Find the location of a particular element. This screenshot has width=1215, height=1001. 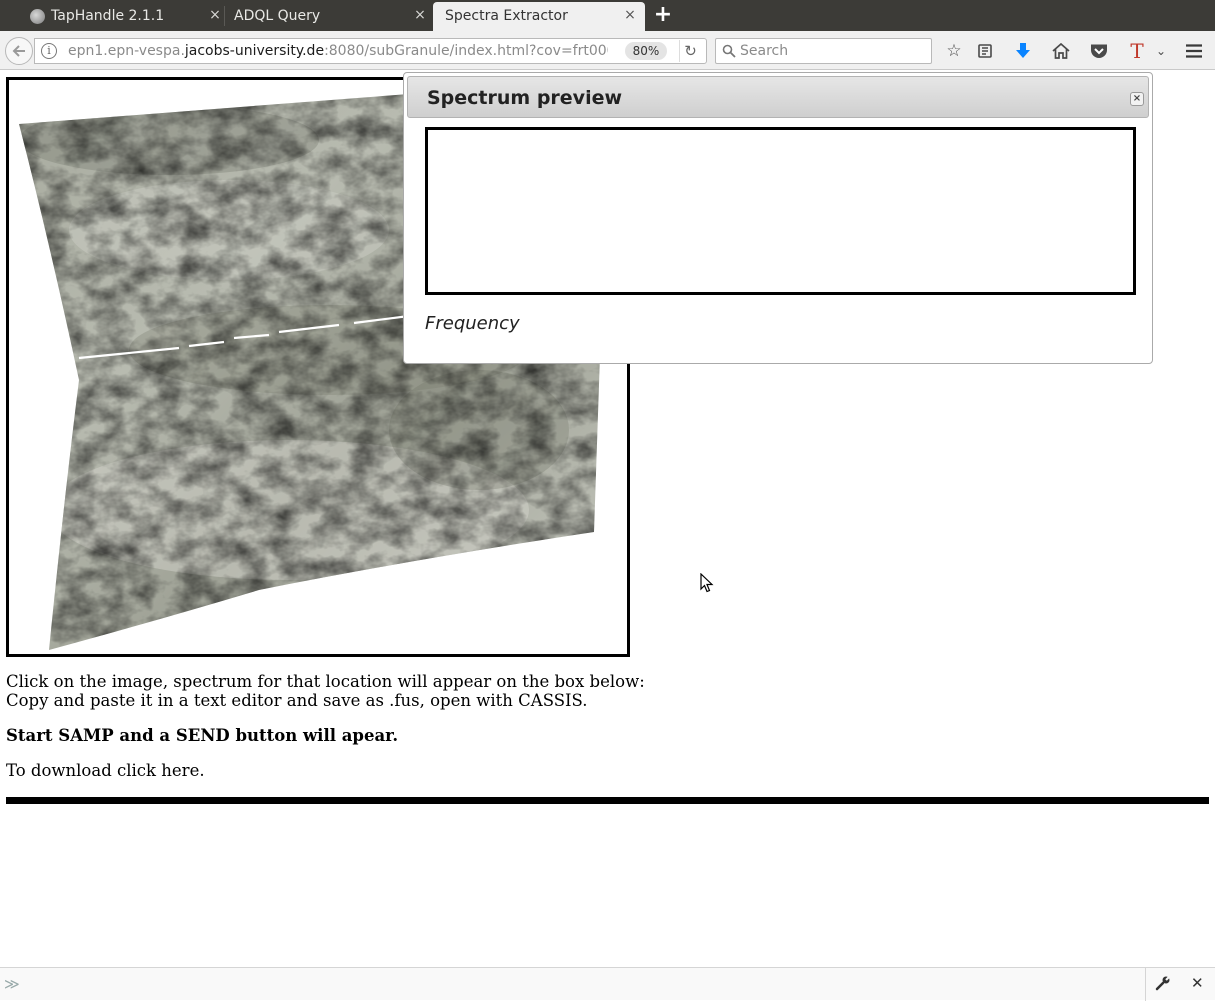

chevron-down-icon: ⌄ is located at coordinates (1161, 51).